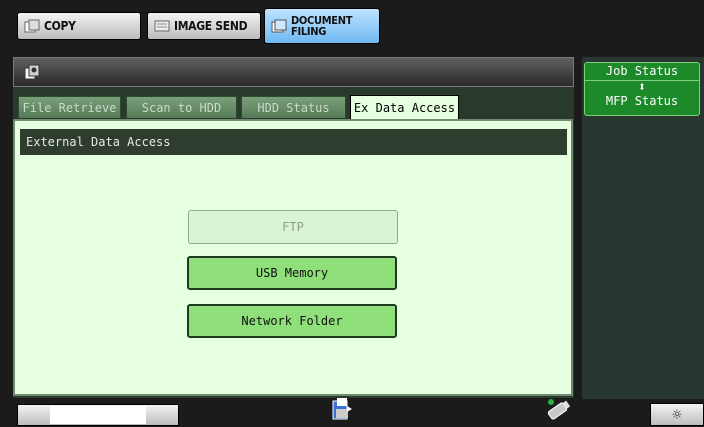 The width and height of the screenshot is (704, 427). I want to click on document-filing-mode-button: DOCUMENT FILING, so click(322, 26).